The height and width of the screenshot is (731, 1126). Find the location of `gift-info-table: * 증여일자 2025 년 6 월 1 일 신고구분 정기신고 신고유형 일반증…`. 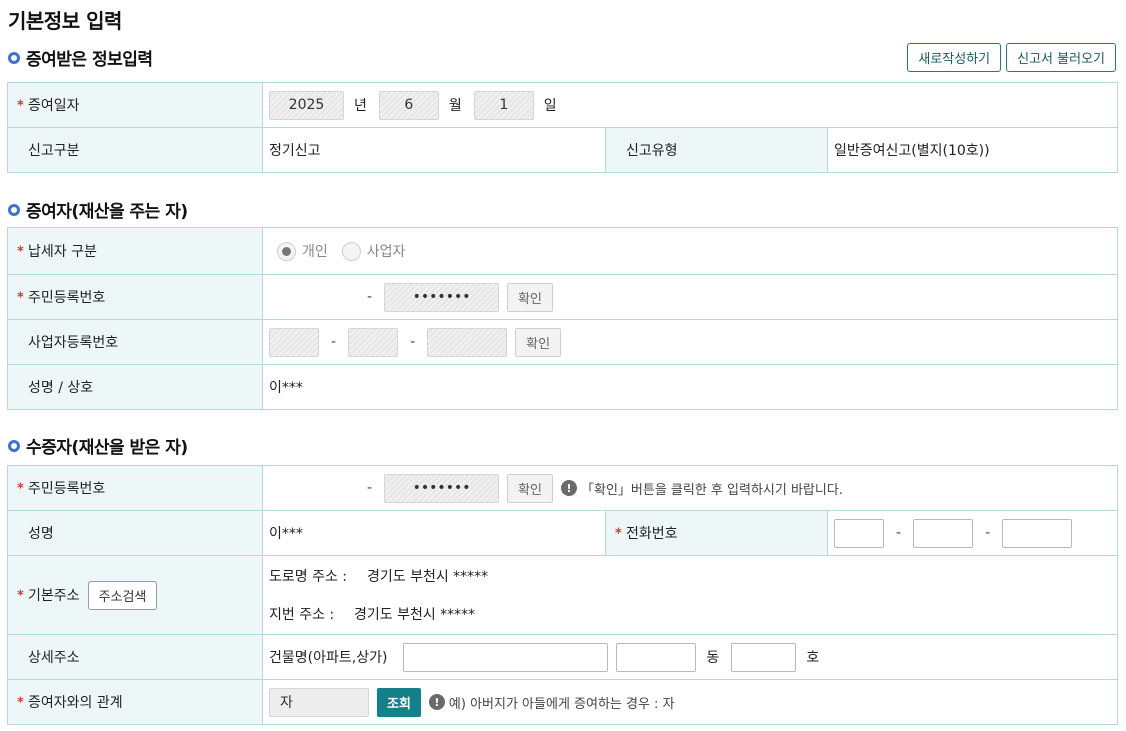

gift-info-table: * 증여일자 2025 년 6 월 1 일 신고구분 정기신고 신고유형 일반증… is located at coordinates (563, 127).